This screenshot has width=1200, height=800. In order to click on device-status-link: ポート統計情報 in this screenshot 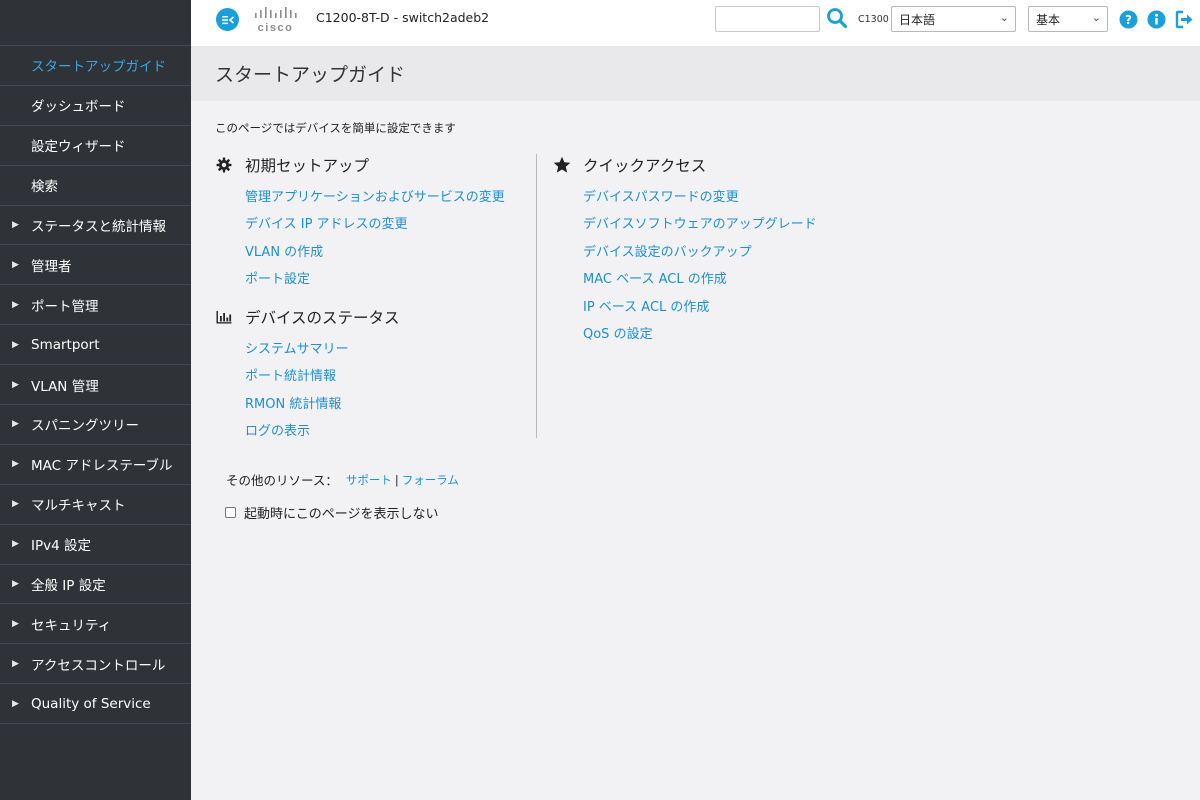, I will do `click(297, 378)`.